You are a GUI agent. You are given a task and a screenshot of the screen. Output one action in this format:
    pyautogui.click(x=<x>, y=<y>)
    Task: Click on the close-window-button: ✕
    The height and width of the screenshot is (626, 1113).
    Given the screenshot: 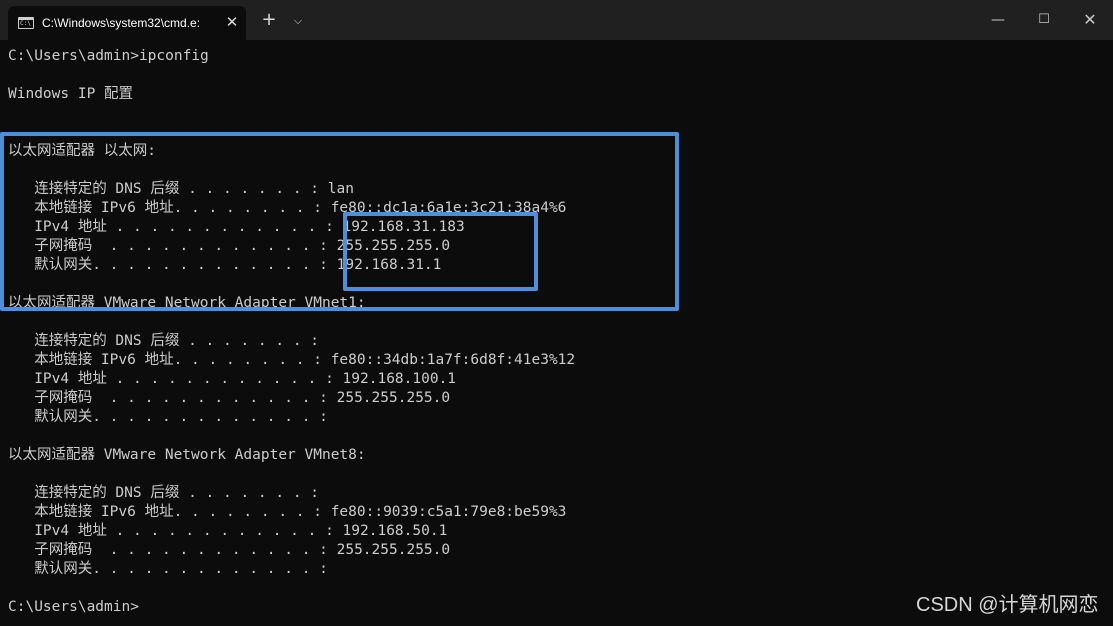 What is the action you would take?
    pyautogui.click(x=1090, y=20)
    